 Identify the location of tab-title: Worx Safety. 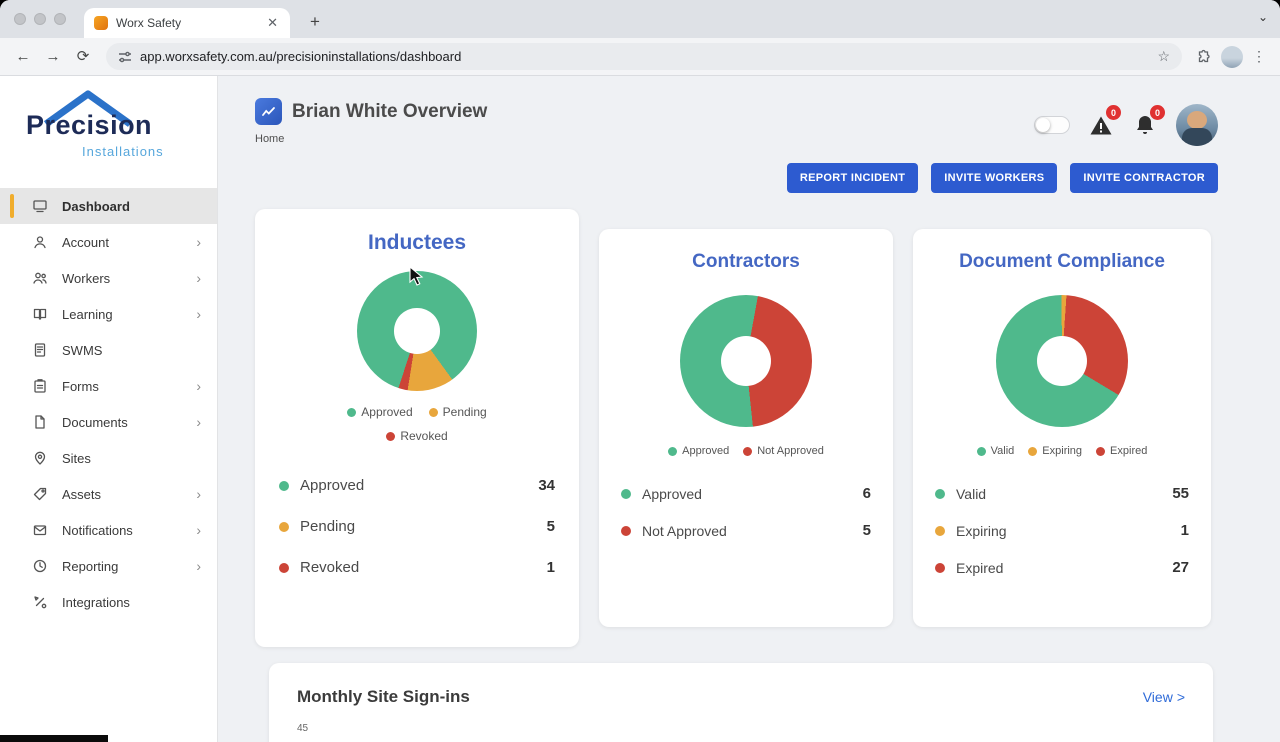
(149, 23).